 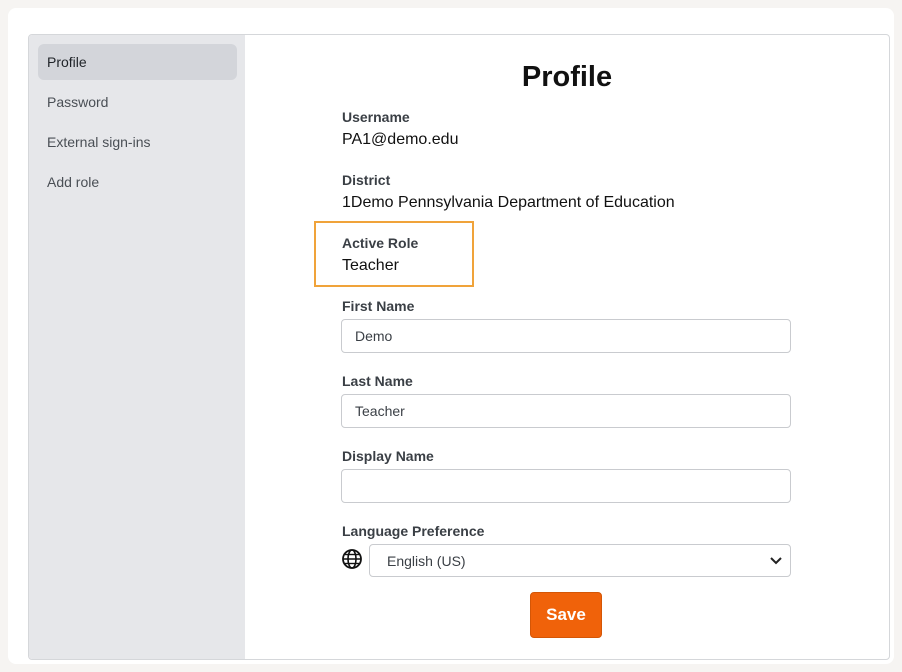 What do you see at coordinates (388, 456) in the screenshot?
I see `display-name-label: Display Name` at bounding box center [388, 456].